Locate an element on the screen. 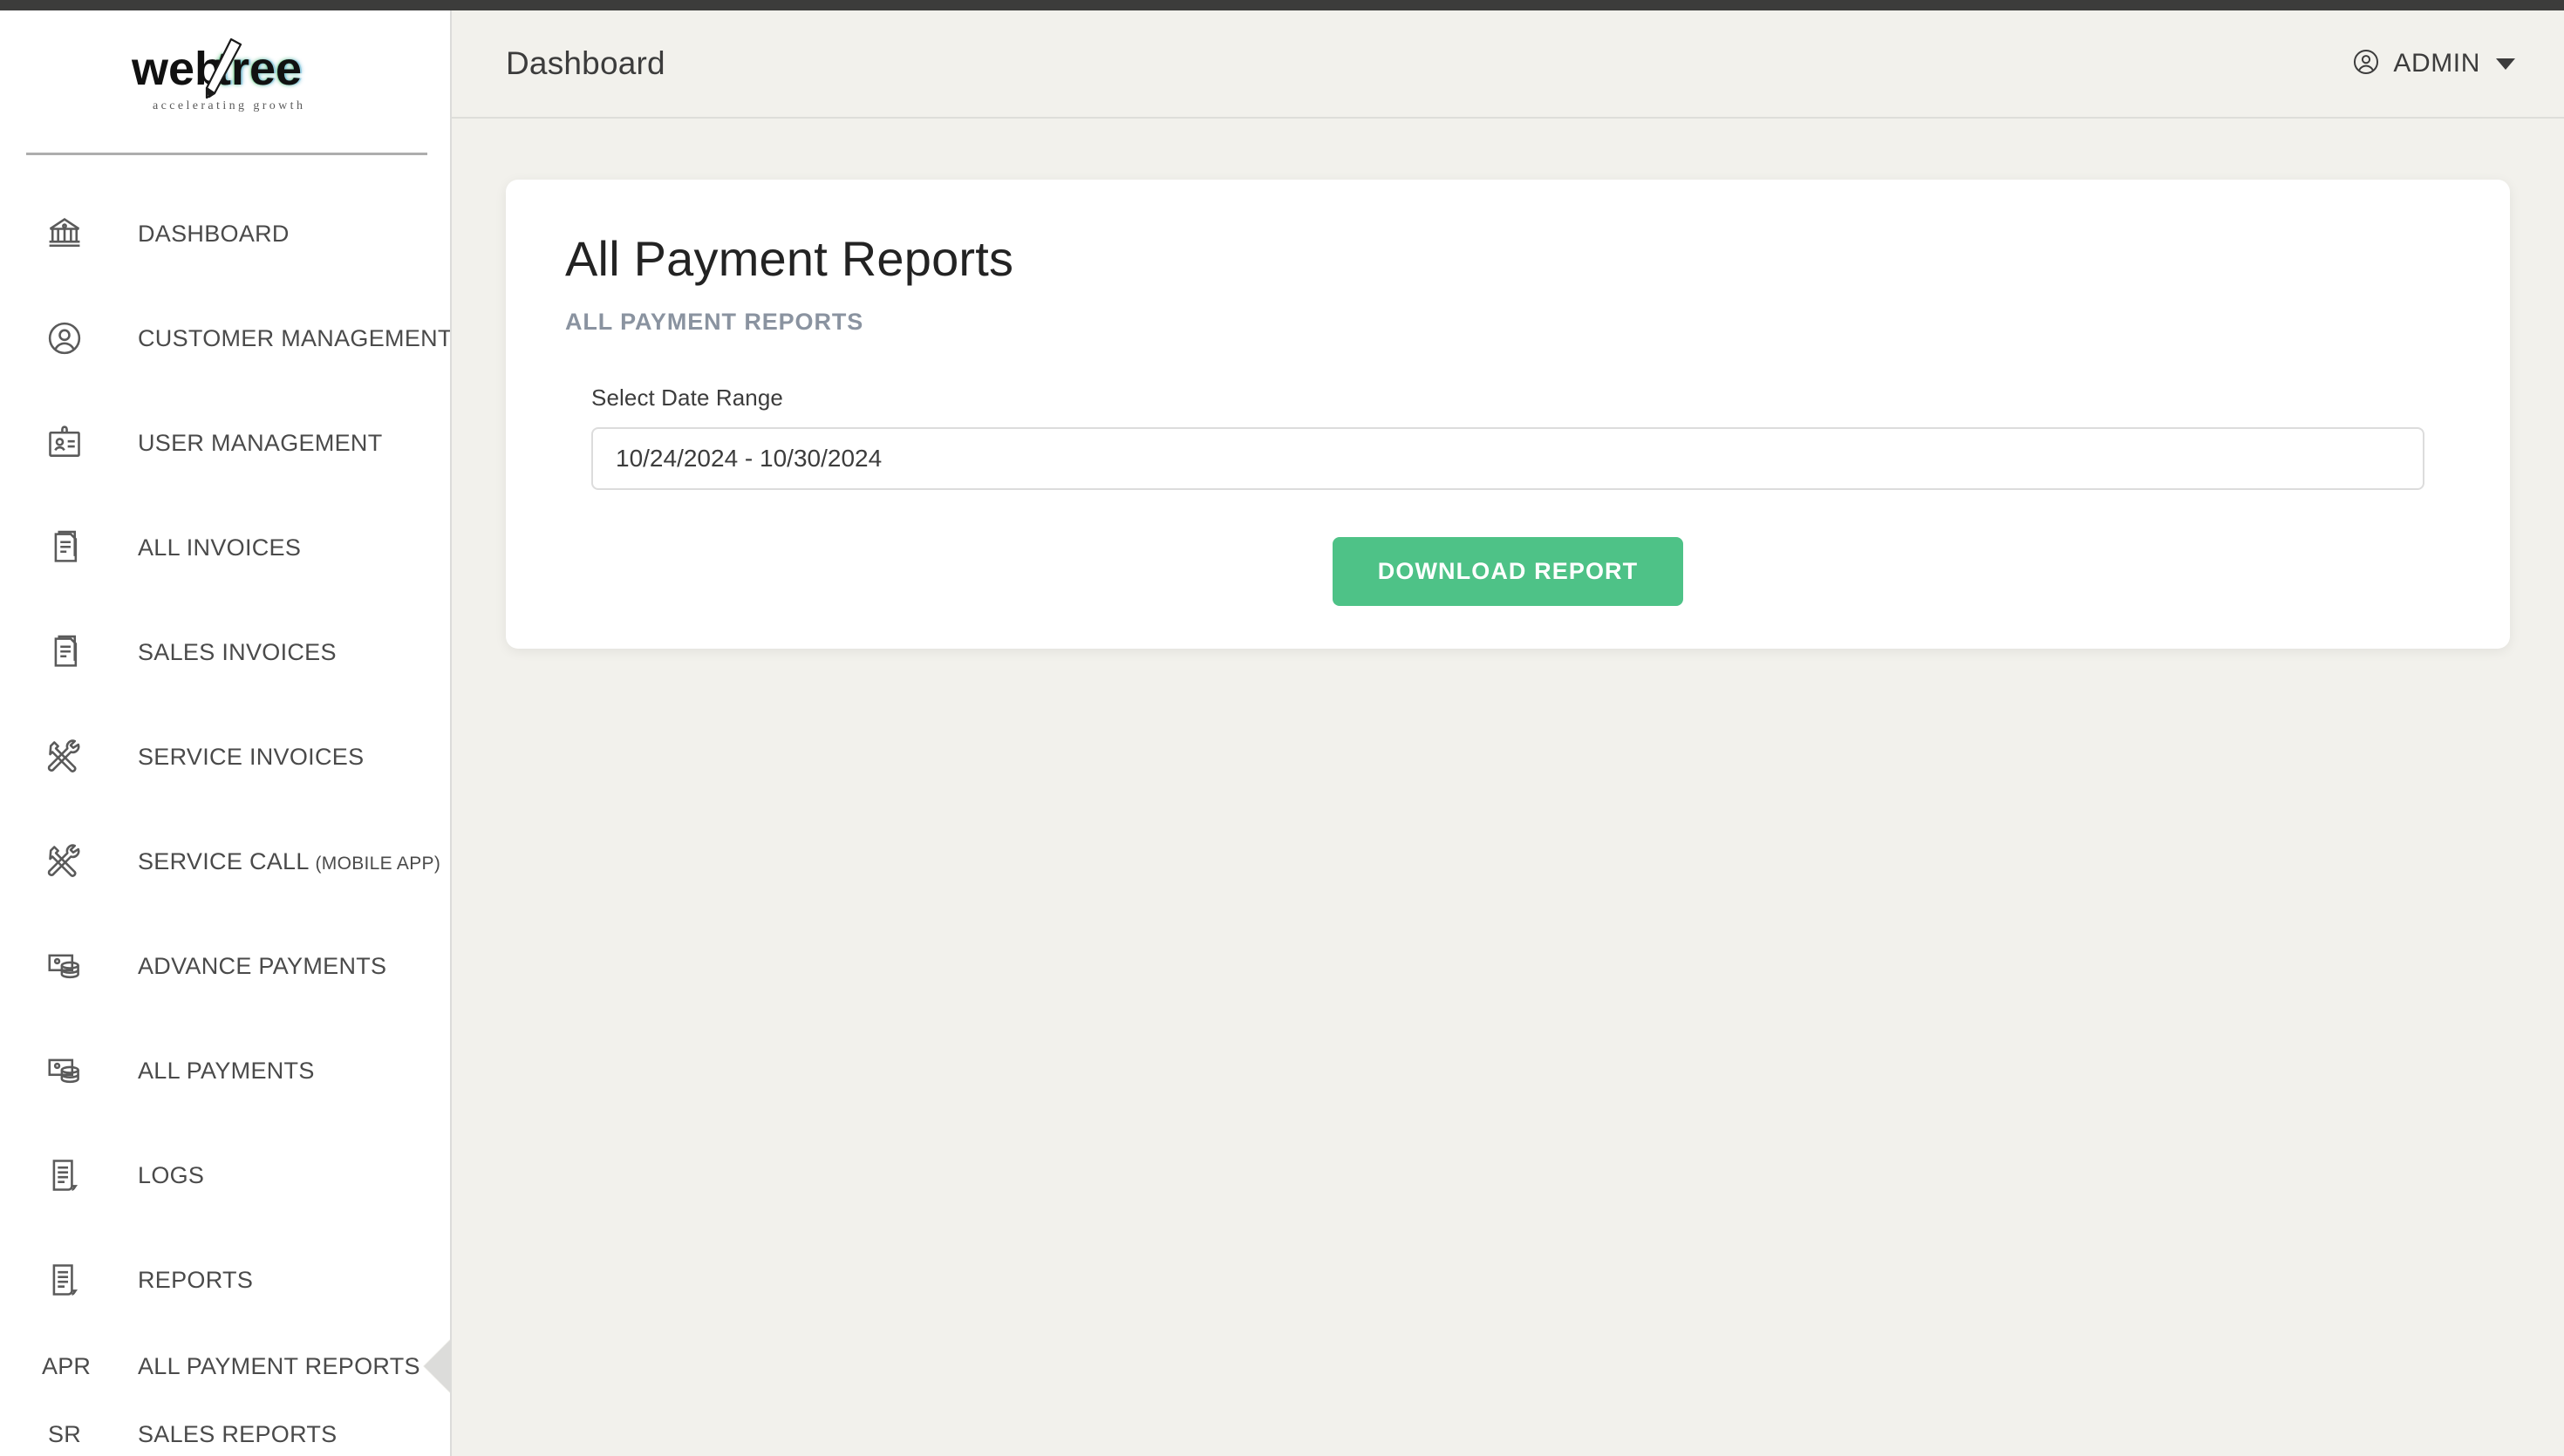  brand-logo: tree tree web tree accelerating growth is located at coordinates (225, 75).